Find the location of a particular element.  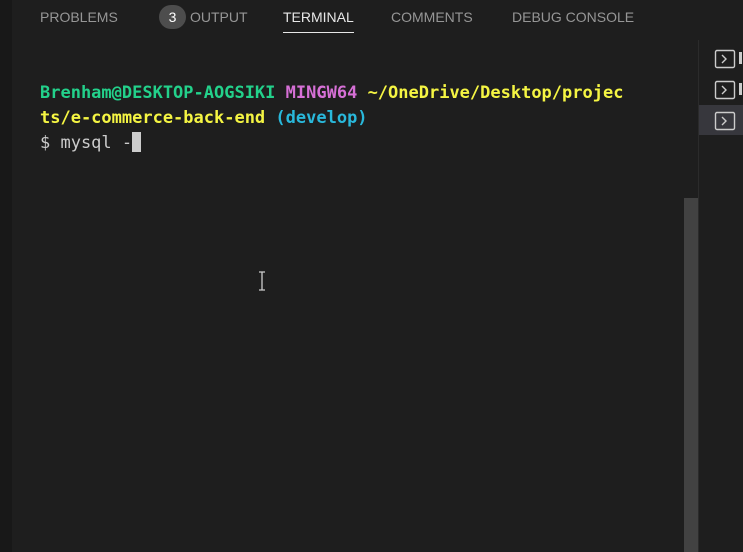

active-tab-indicator is located at coordinates (318, 32).